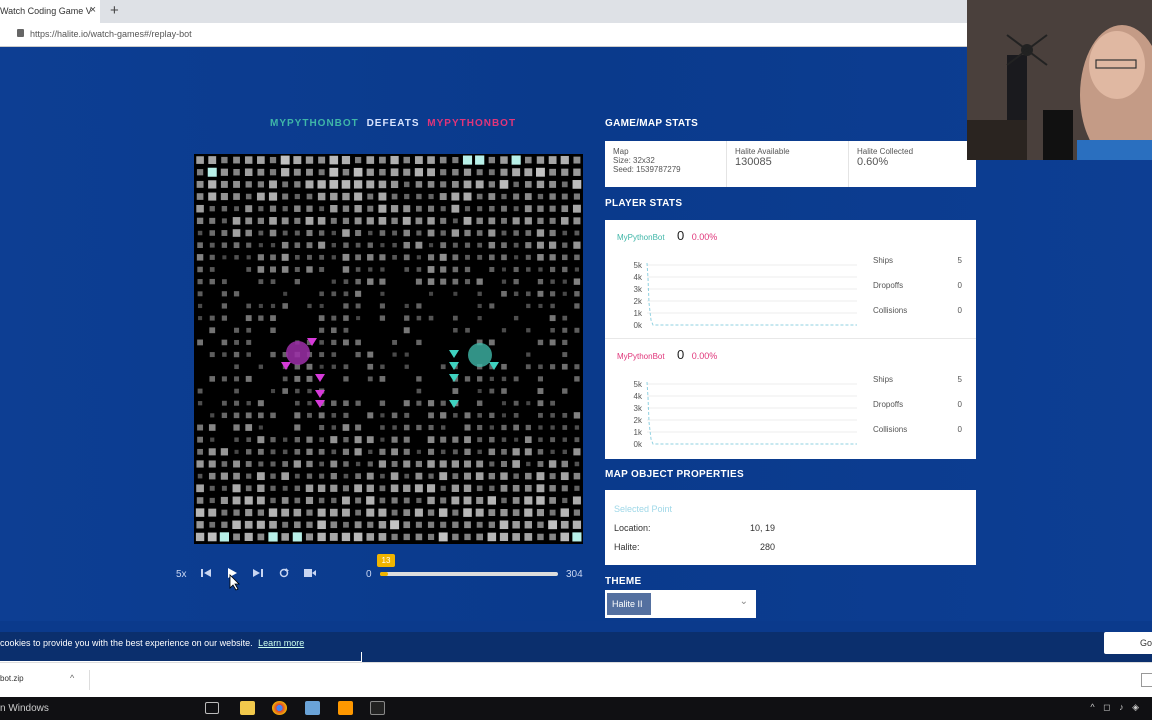  I want to click on turn-slider, so click(469, 574).